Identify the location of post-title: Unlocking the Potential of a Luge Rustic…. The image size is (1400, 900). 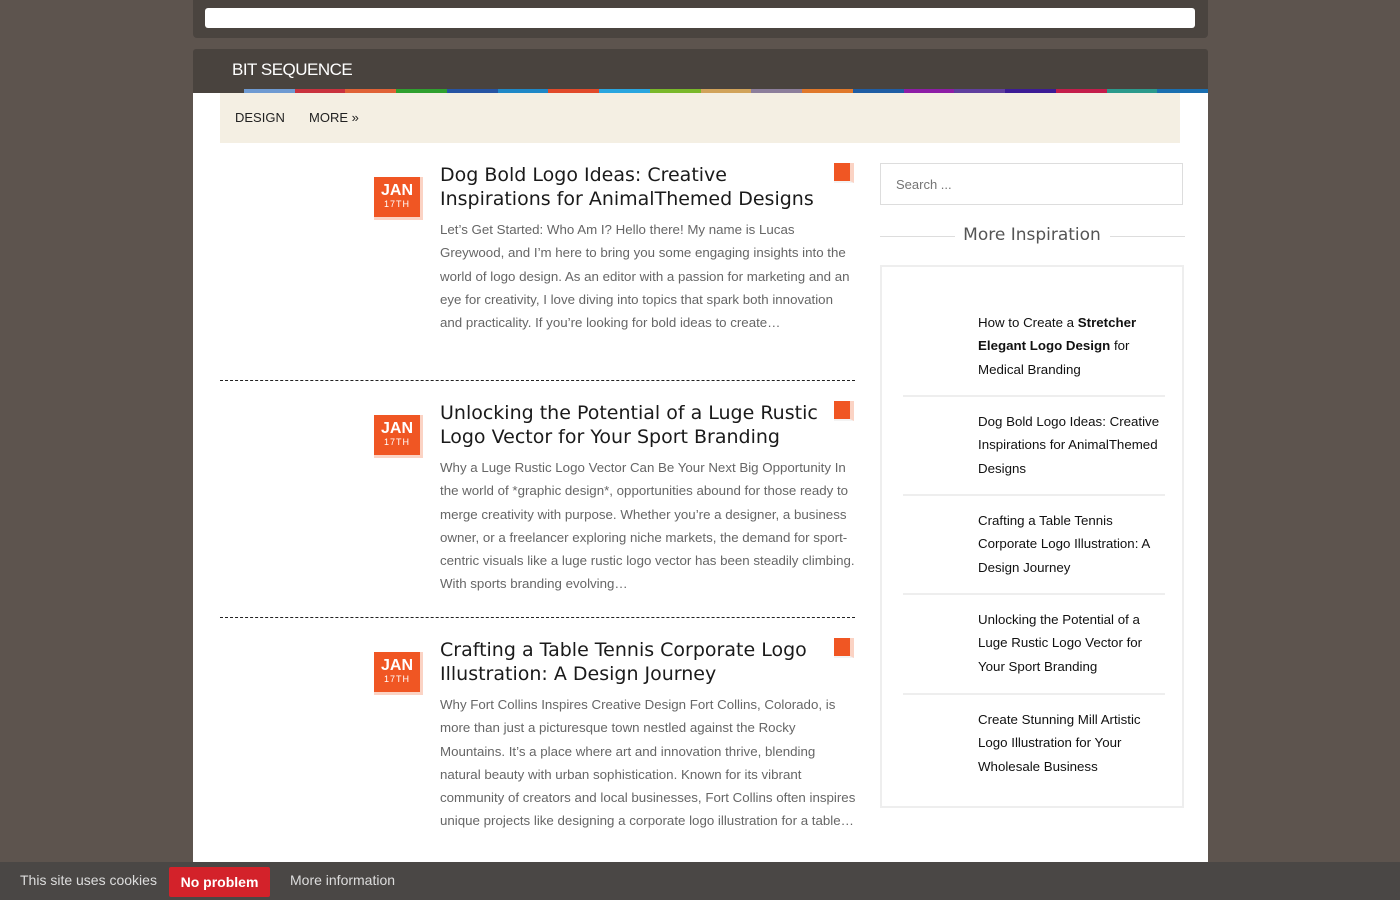
(637, 425).